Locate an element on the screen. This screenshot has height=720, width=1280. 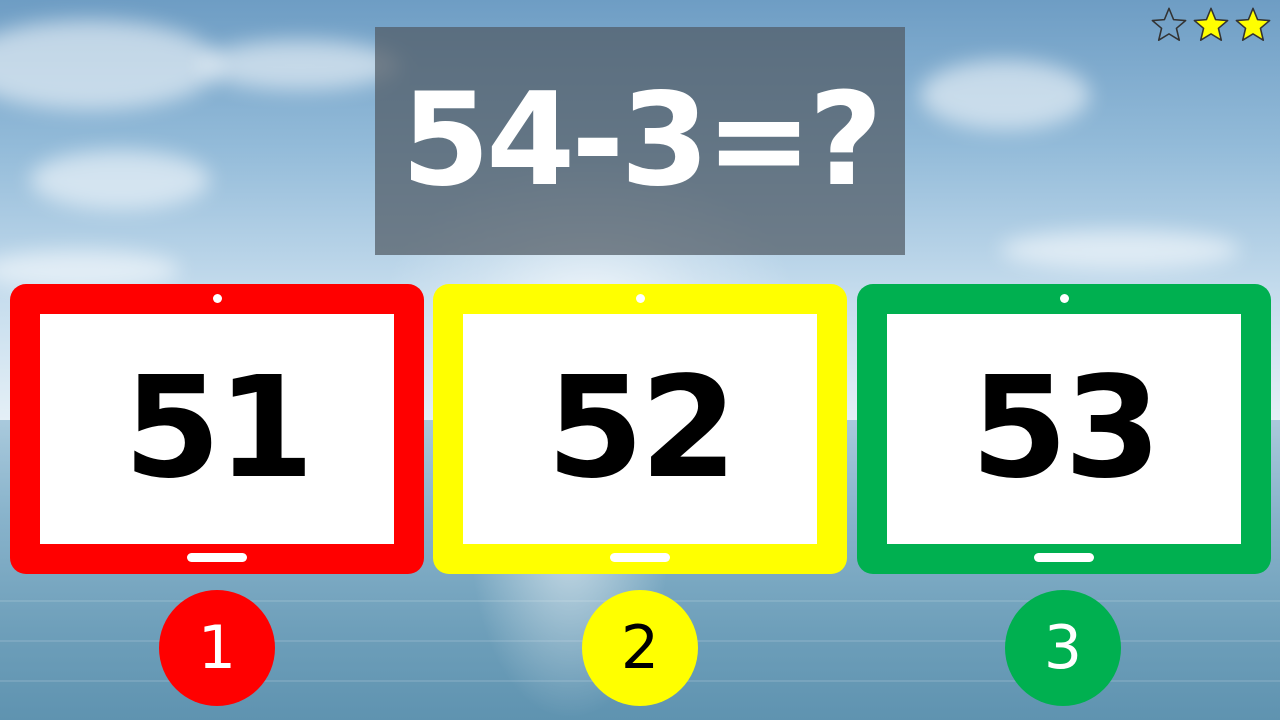
option-number-badge-3: 3 is located at coordinates (1063, 648).